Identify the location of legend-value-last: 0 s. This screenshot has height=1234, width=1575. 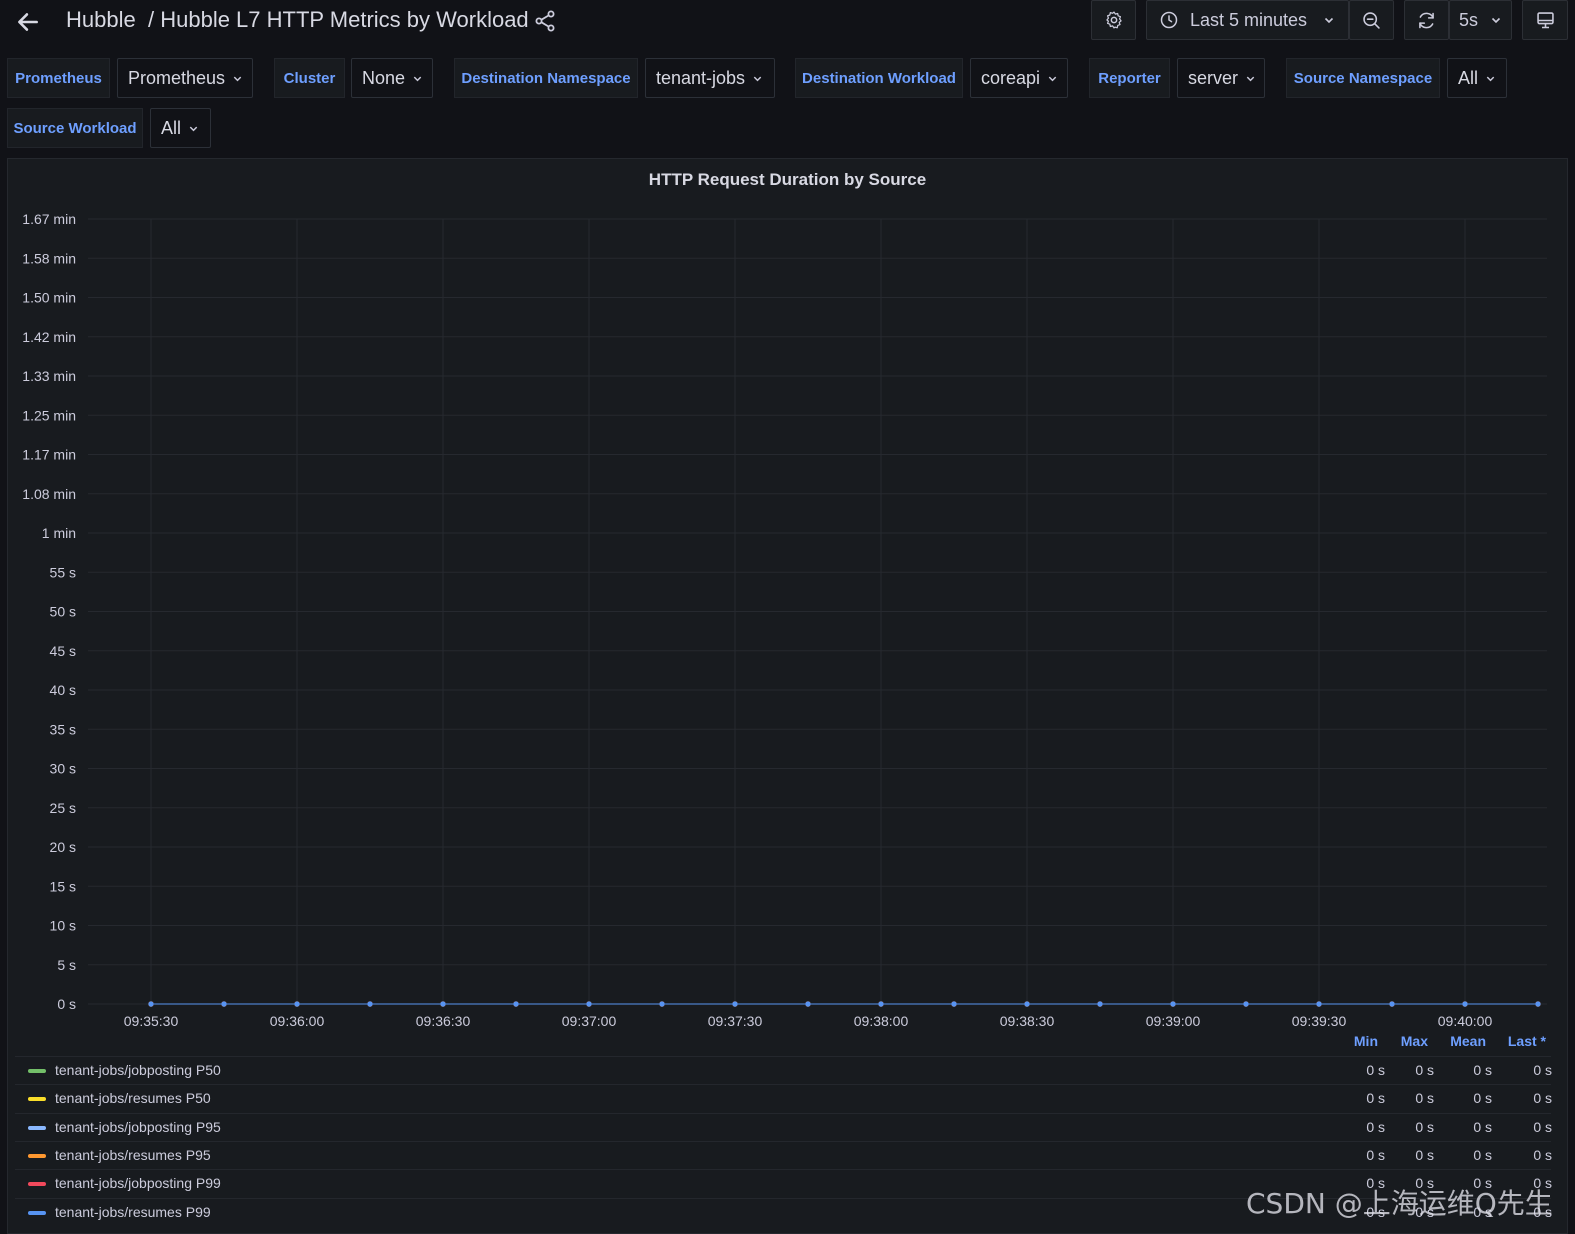
(1542, 1154).